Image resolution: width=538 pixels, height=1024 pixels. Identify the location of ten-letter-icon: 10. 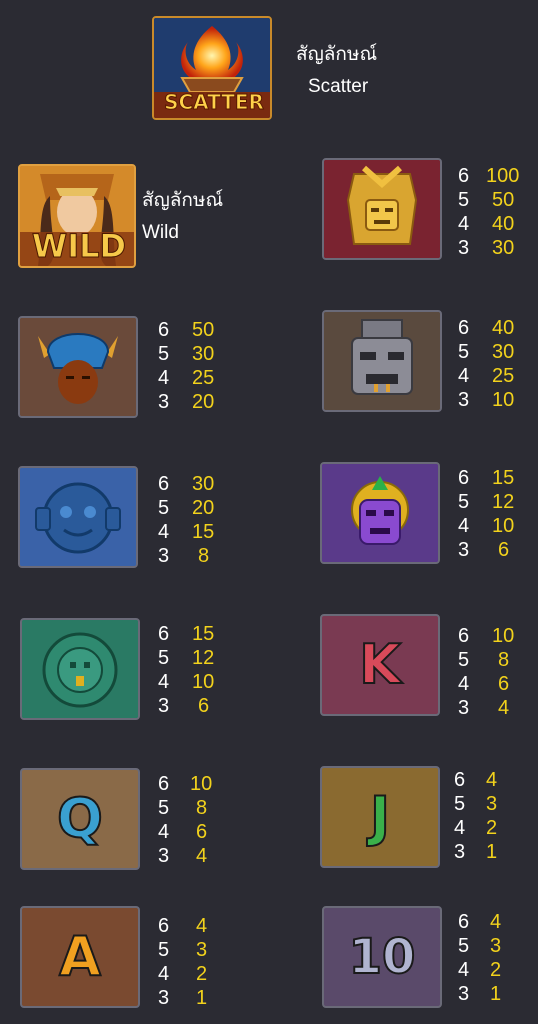
(382, 957).